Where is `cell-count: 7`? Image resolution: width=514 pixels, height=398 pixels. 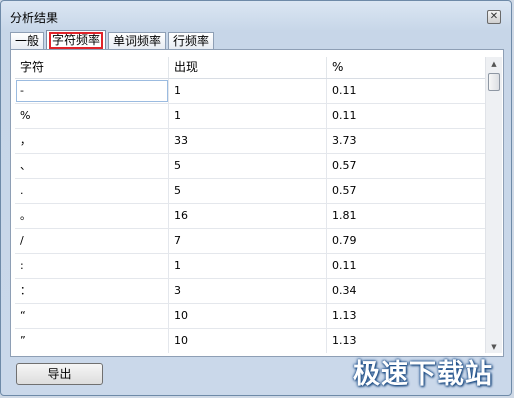
cell-count: 7 is located at coordinates (248, 241).